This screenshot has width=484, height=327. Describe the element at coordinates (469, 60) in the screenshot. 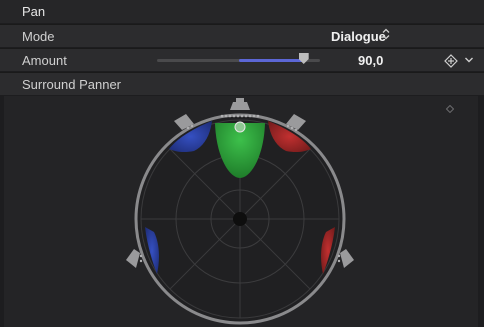

I see `chevron-down-icon` at that location.